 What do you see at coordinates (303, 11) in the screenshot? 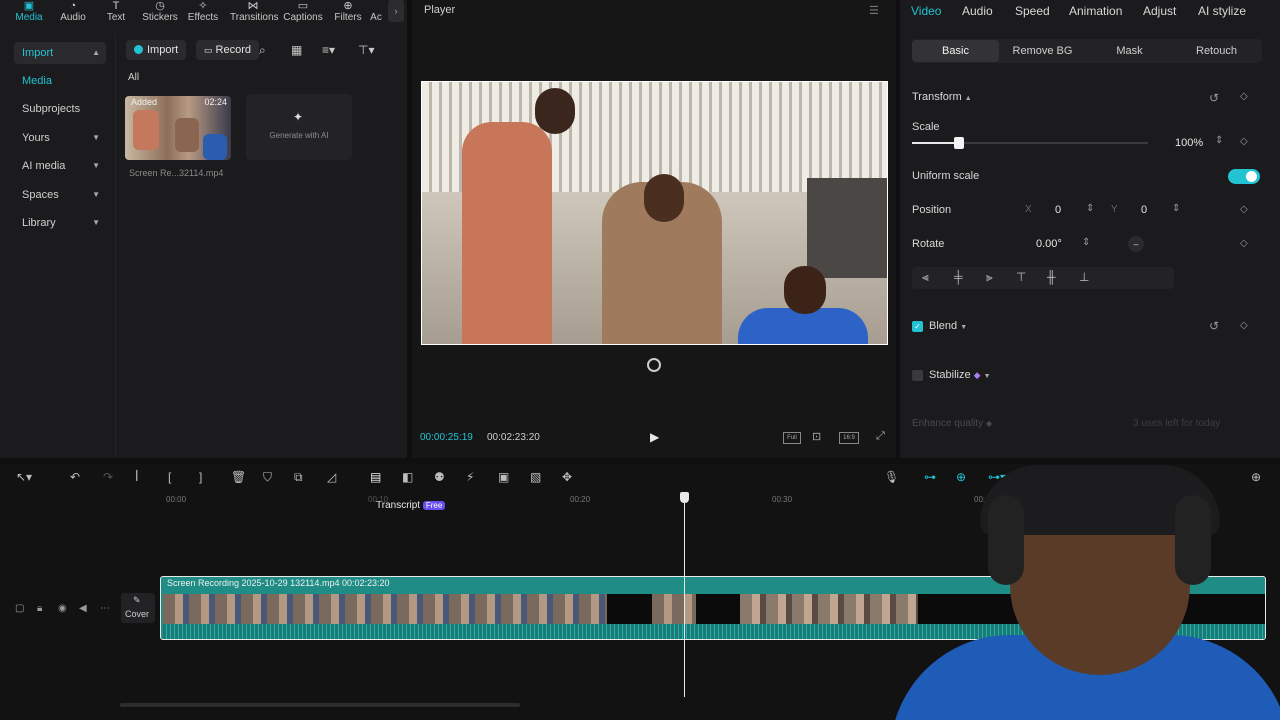
I see `tab-captions: ▭ Captions` at bounding box center [303, 11].